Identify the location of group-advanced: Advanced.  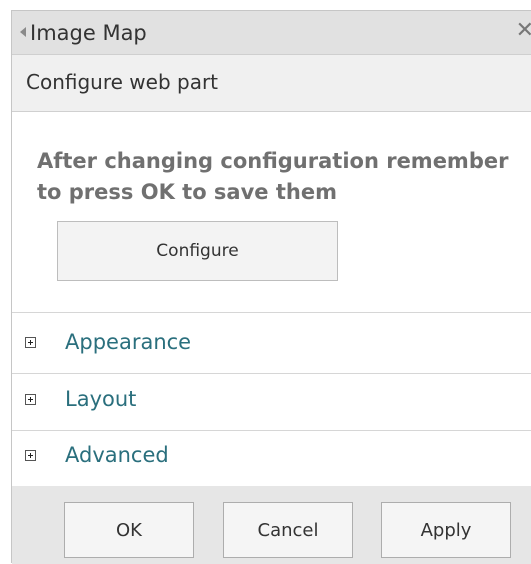
(271, 458).